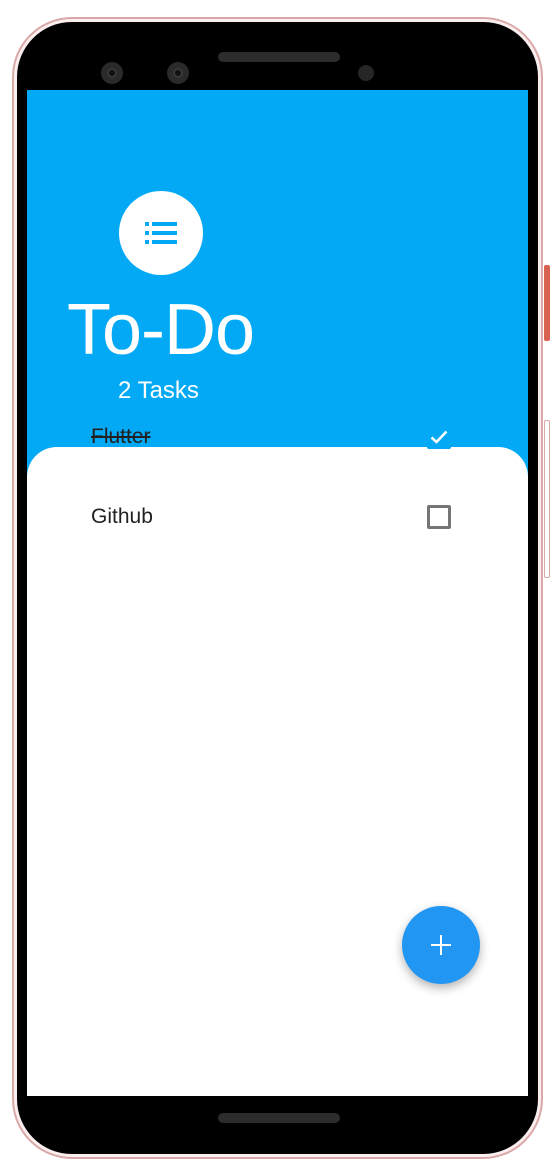 The height and width of the screenshot is (1173, 555). What do you see at coordinates (547, 499) in the screenshot?
I see `volume-button` at bounding box center [547, 499].